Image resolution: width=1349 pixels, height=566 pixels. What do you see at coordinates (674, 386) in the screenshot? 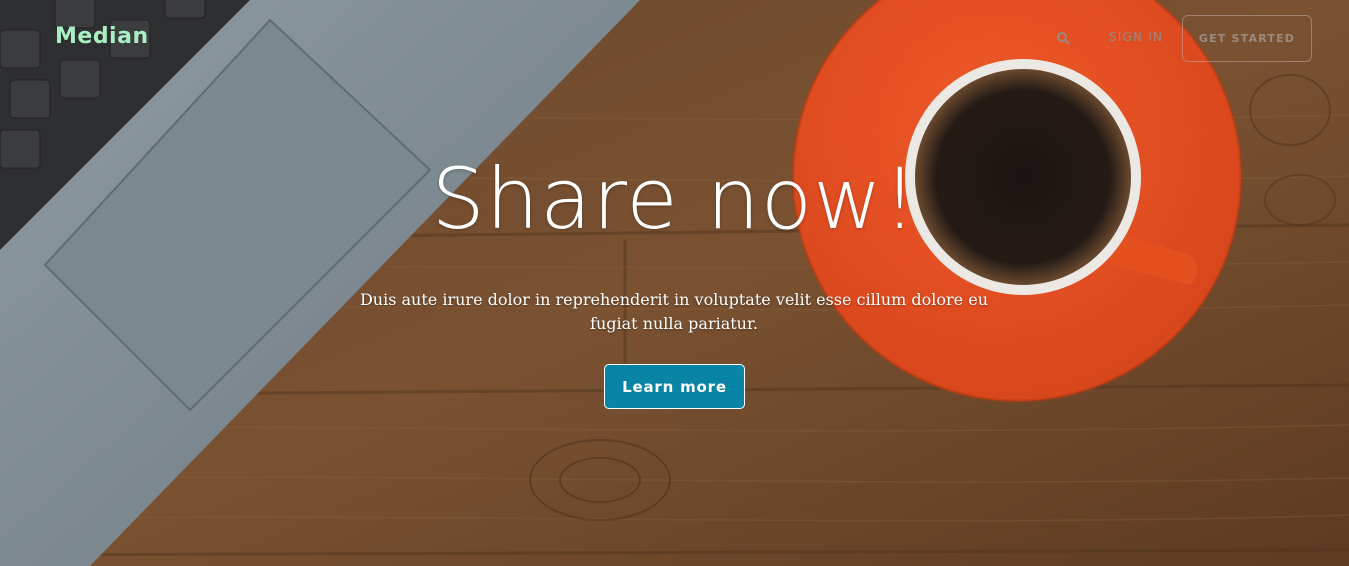
I see `learn-more-button: Learn more` at bounding box center [674, 386].